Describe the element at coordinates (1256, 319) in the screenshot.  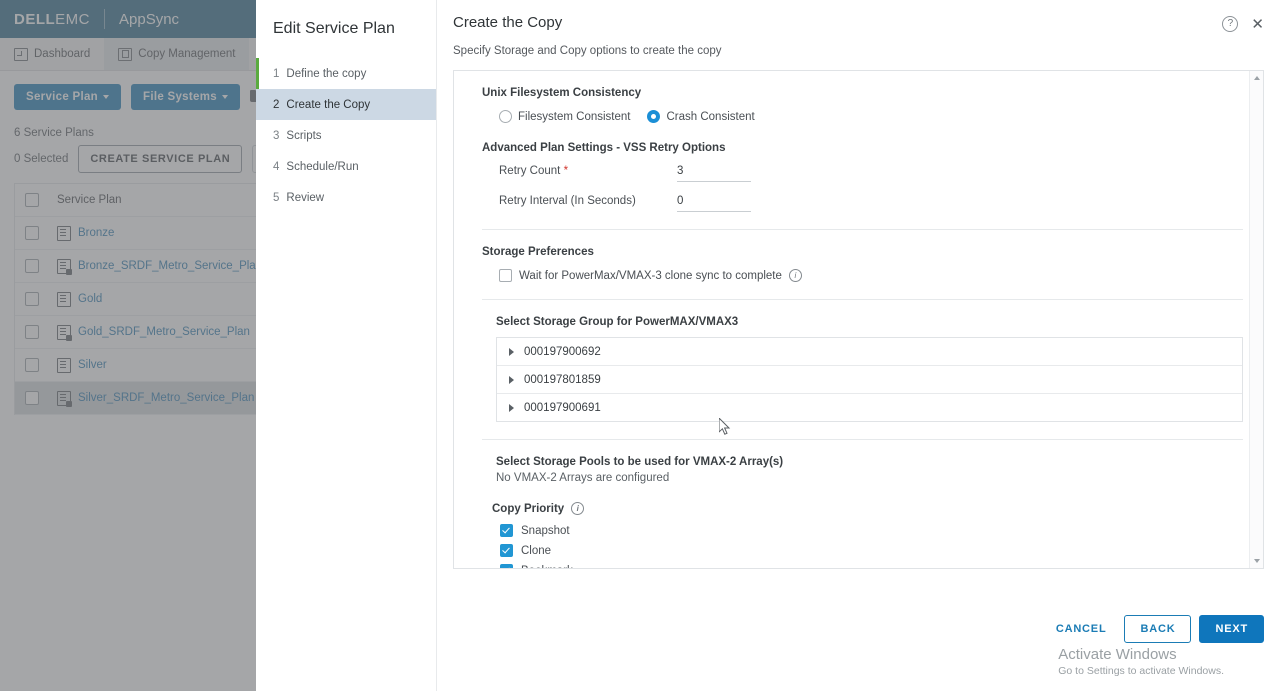
I see `vertical-scrollbar` at that location.